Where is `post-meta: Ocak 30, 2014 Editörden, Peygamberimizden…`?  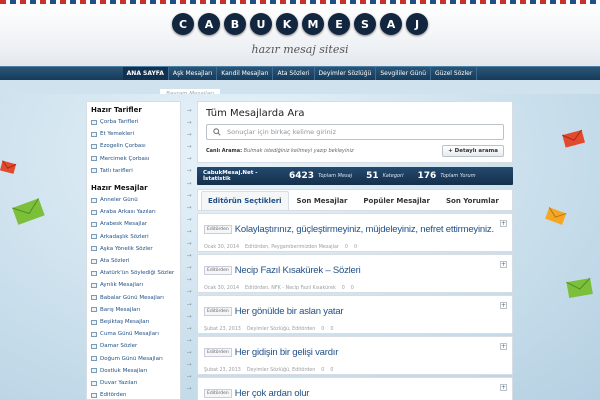 post-meta: Ocak 30, 2014 Editörden, Peygamberimizden… is located at coordinates (355, 247).